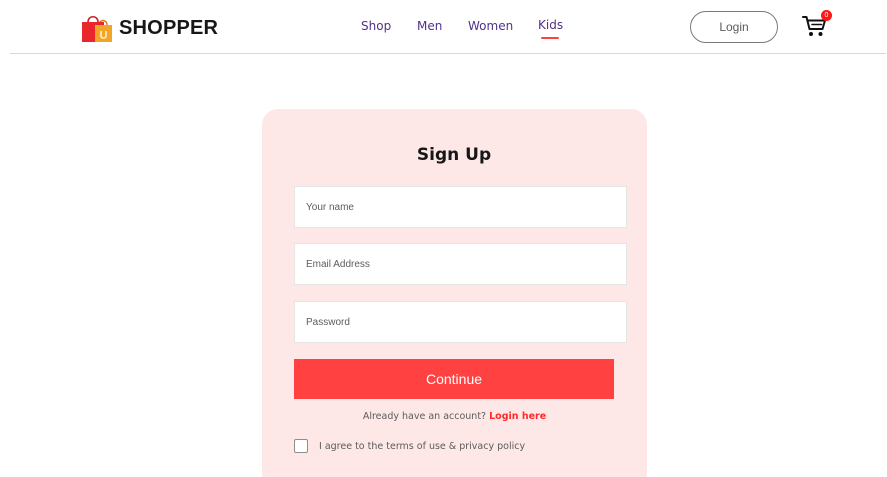  Describe the element at coordinates (448, 53) in the screenshot. I see `navbar-divider` at that location.